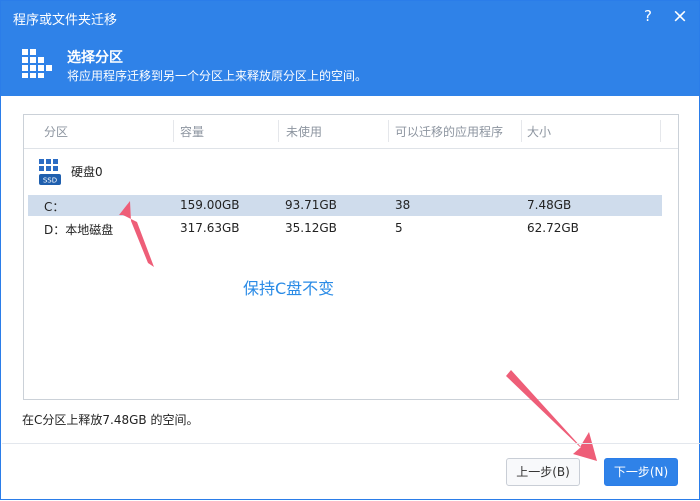 Image resolution: width=700 pixels, height=501 pixels. Describe the element at coordinates (648, 16) in the screenshot. I see `help-icon: ?` at that location.